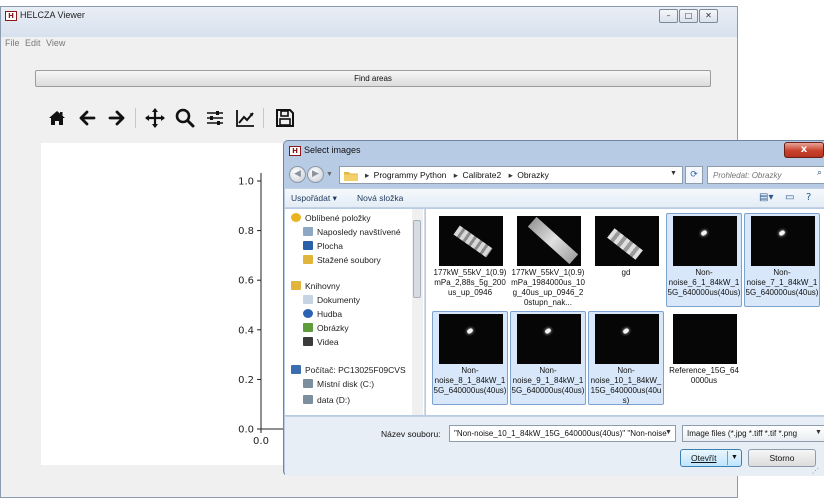  I want to click on edit-axis-icon, so click(245, 118).